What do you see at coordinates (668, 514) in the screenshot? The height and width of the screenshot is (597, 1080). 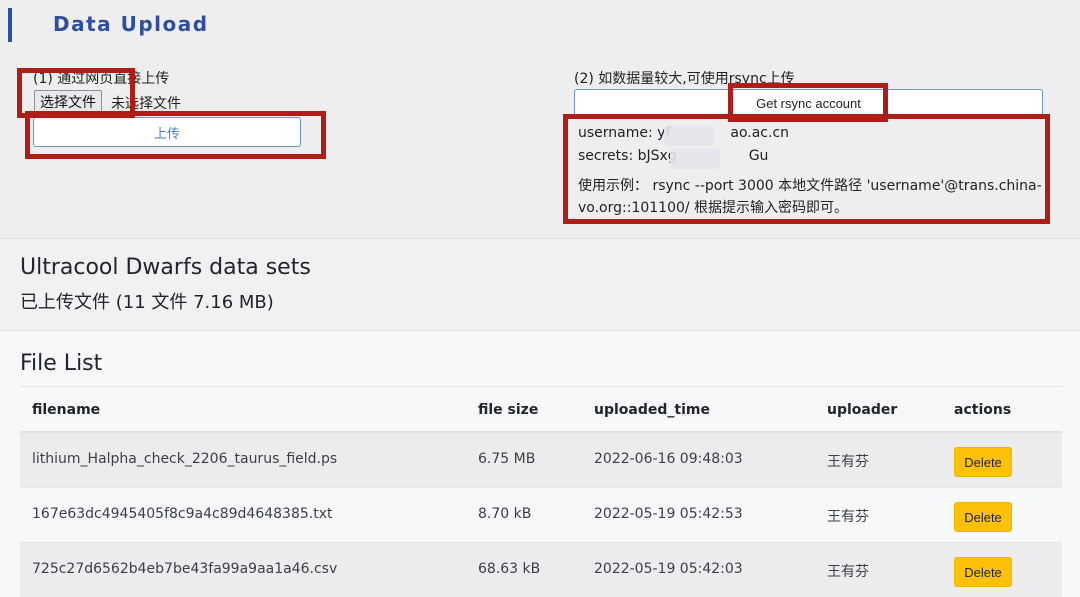 I see `cell-uploaded-time: 2022-05-19 05:42:53` at bounding box center [668, 514].